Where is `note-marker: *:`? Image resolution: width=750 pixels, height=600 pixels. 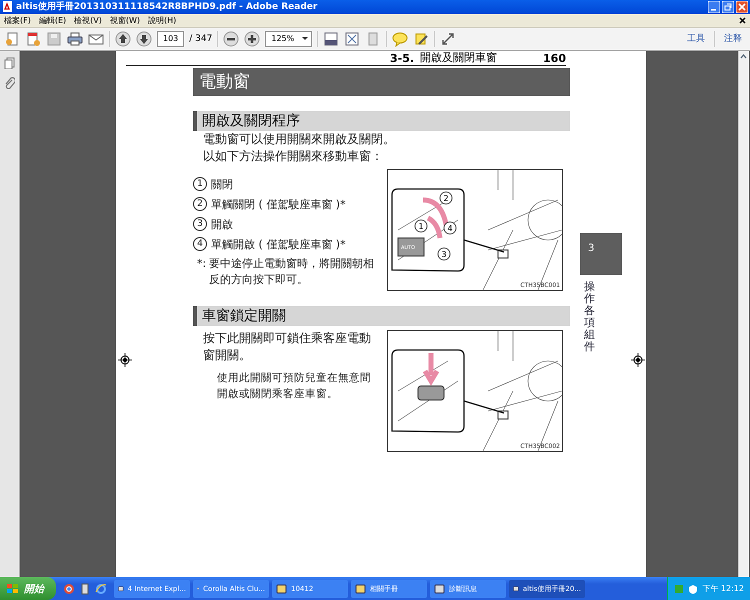 note-marker: *: is located at coordinates (202, 264).